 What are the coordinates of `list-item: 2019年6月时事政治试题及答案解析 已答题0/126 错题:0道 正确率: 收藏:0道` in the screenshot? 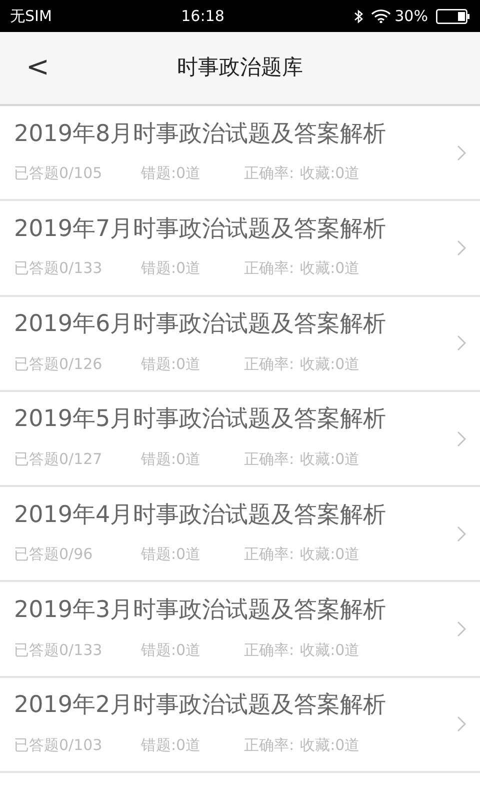 It's located at (240, 344).